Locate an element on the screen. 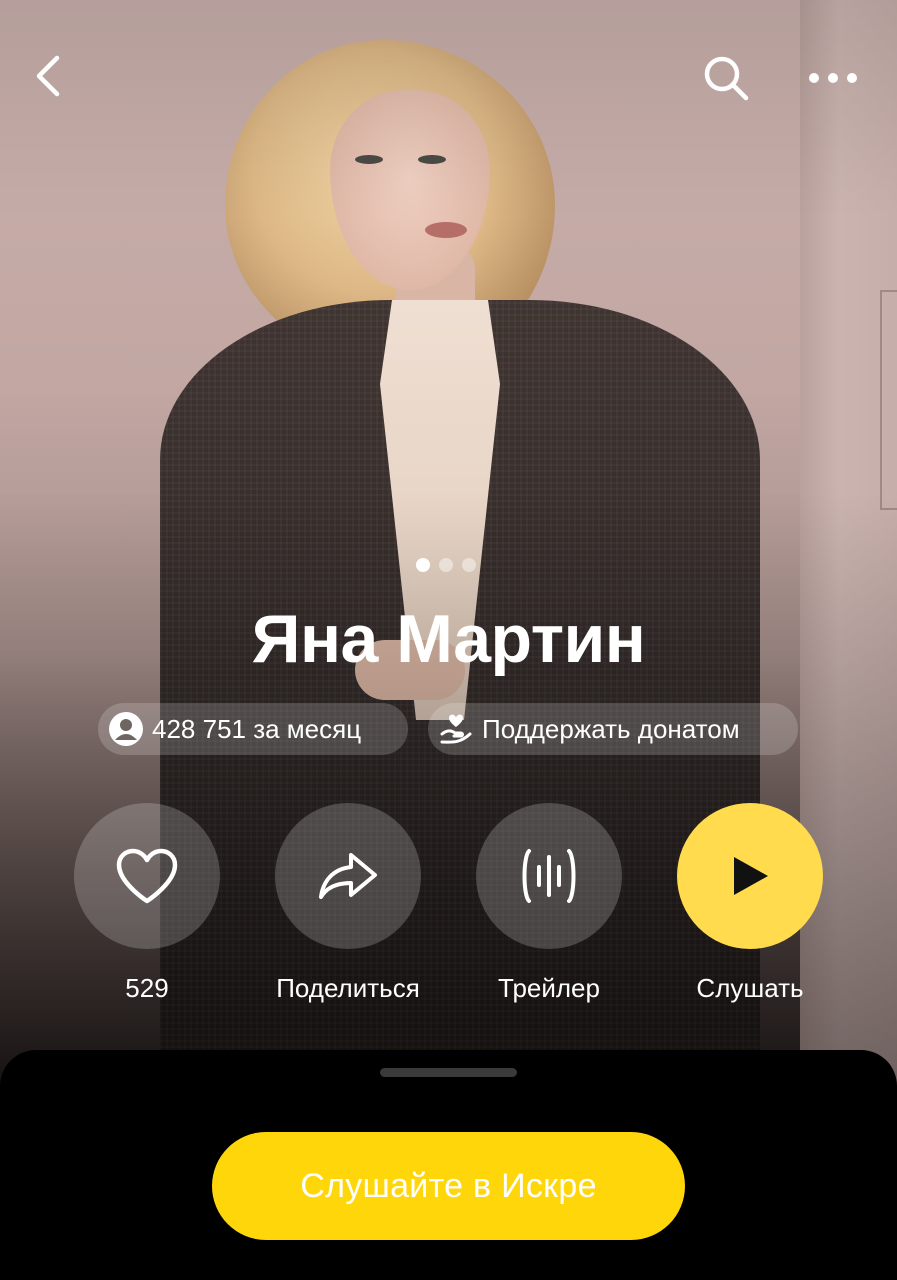 This screenshot has width=897, height=1280. trailer-button is located at coordinates (549, 876).